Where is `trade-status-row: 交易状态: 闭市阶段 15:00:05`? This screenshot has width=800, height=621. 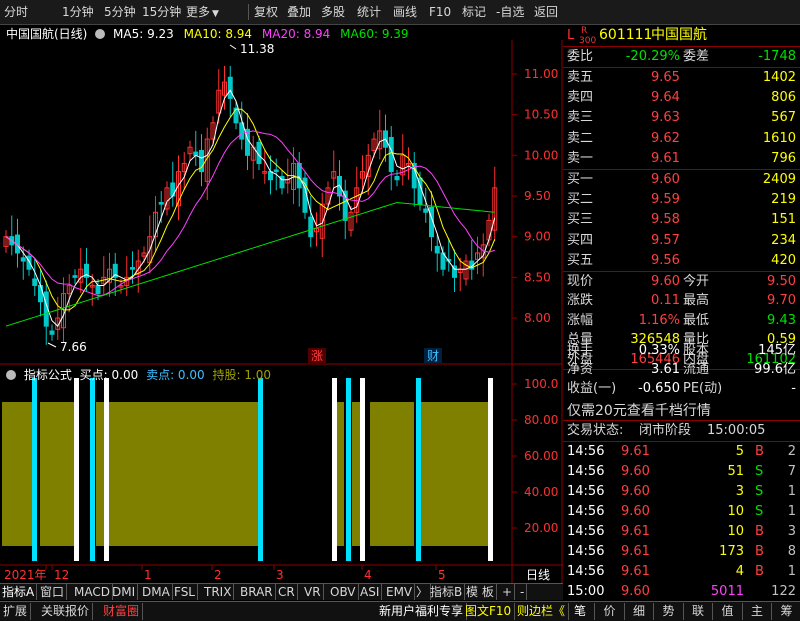
trade-status-row: 交易状态: 闭市阶段 15:00:05 is located at coordinates (681, 431).